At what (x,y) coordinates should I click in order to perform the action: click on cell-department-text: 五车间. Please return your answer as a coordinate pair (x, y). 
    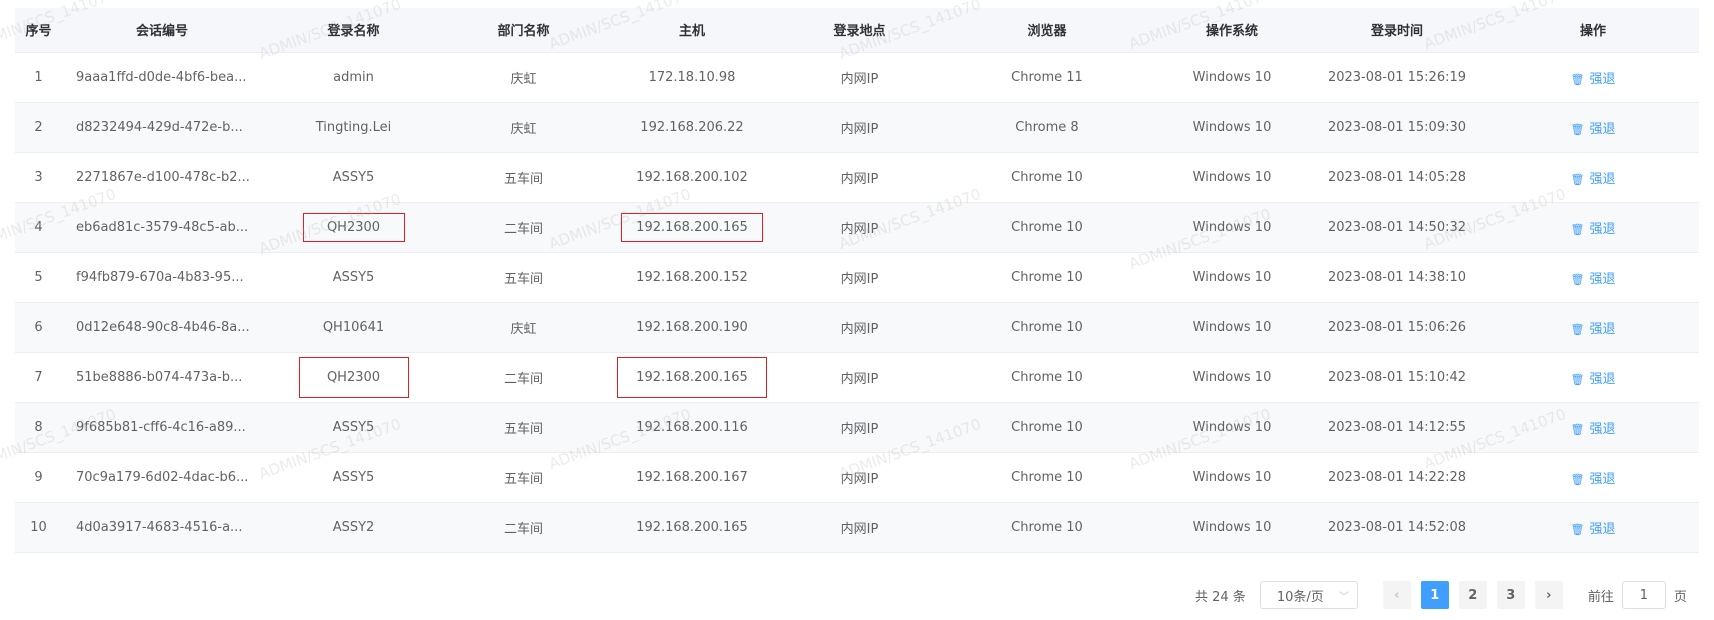
    Looking at the image, I should click on (523, 479).